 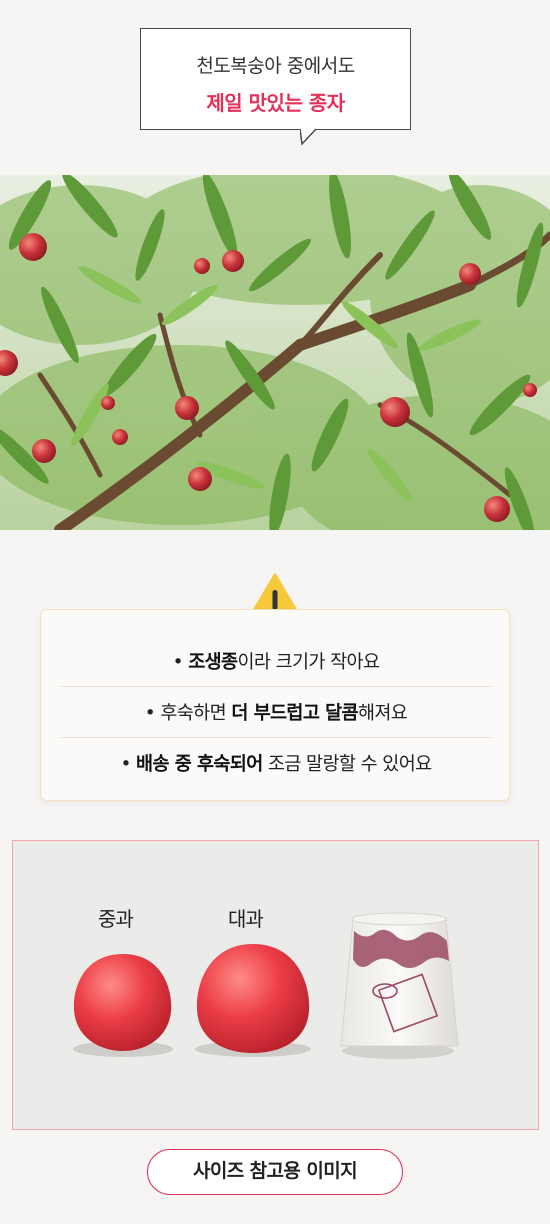 What do you see at coordinates (275, 79) in the screenshot?
I see `headline-bubble: 천도복숭아 중에서도 제일 맛있는 종자` at bounding box center [275, 79].